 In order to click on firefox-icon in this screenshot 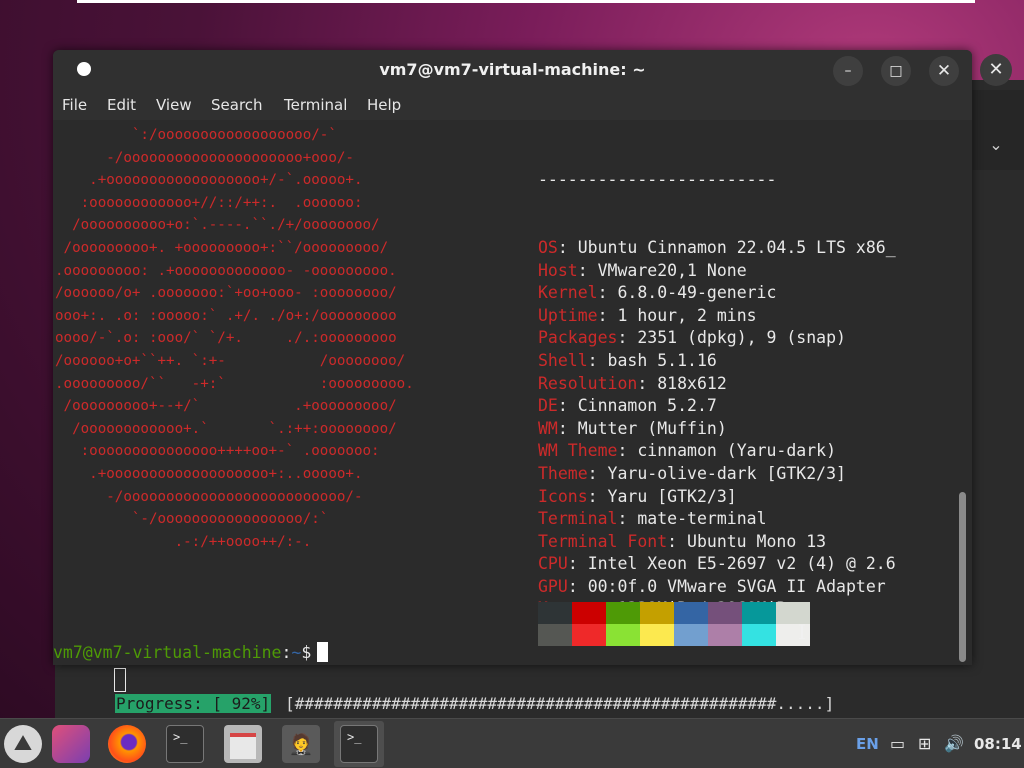, I will do `click(127, 744)`.